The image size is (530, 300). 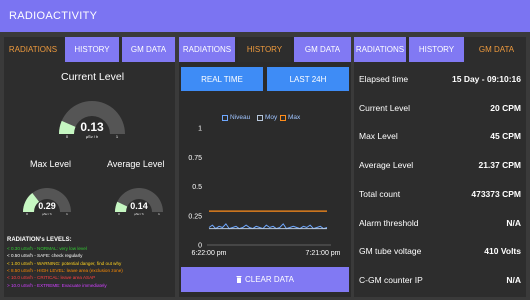 What do you see at coordinates (294, 117) in the screenshot?
I see `legend-label-max: Max` at bounding box center [294, 117].